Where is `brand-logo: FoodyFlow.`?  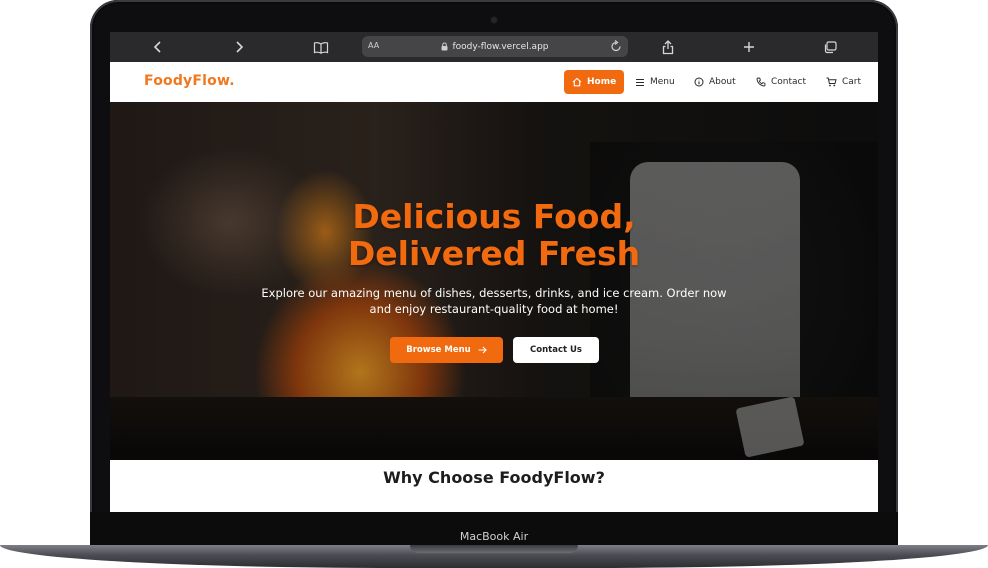
brand-logo: FoodyFlow. is located at coordinates (189, 81).